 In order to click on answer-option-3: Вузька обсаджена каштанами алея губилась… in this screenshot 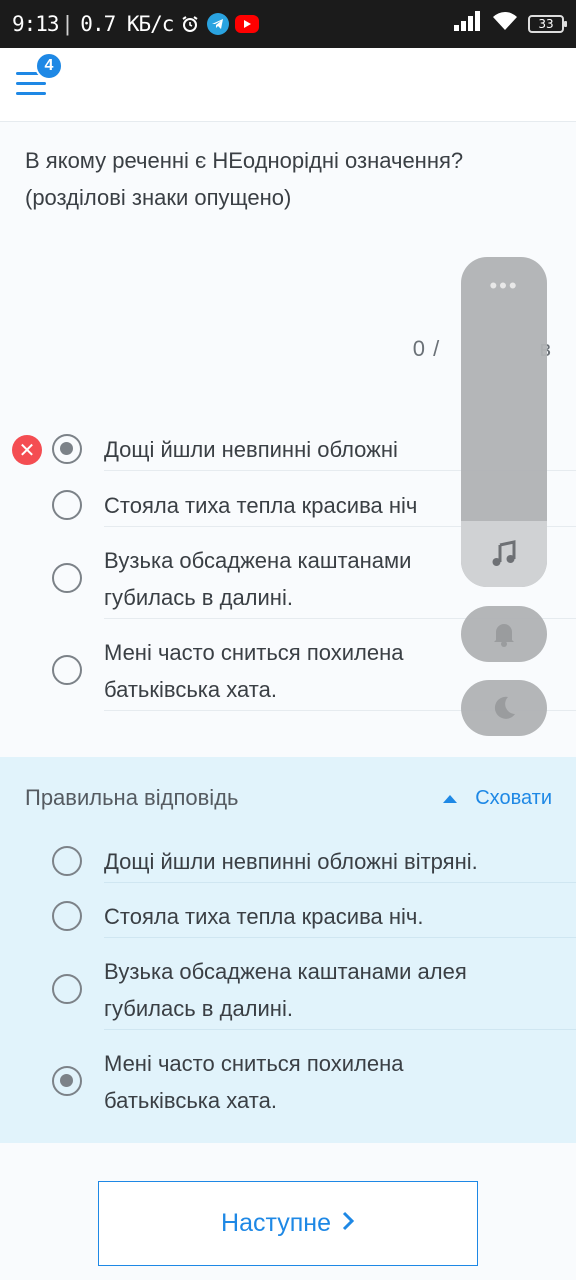, I will do `click(288, 991)`.